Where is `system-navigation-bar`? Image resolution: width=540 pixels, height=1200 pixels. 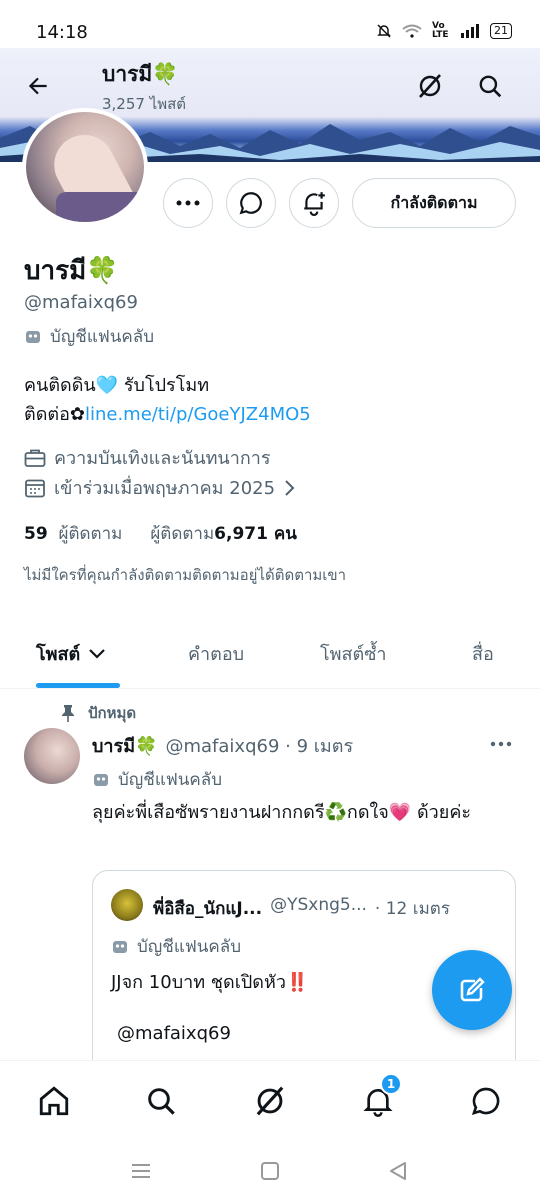
system-navigation-bar is located at coordinates (270, 1170).